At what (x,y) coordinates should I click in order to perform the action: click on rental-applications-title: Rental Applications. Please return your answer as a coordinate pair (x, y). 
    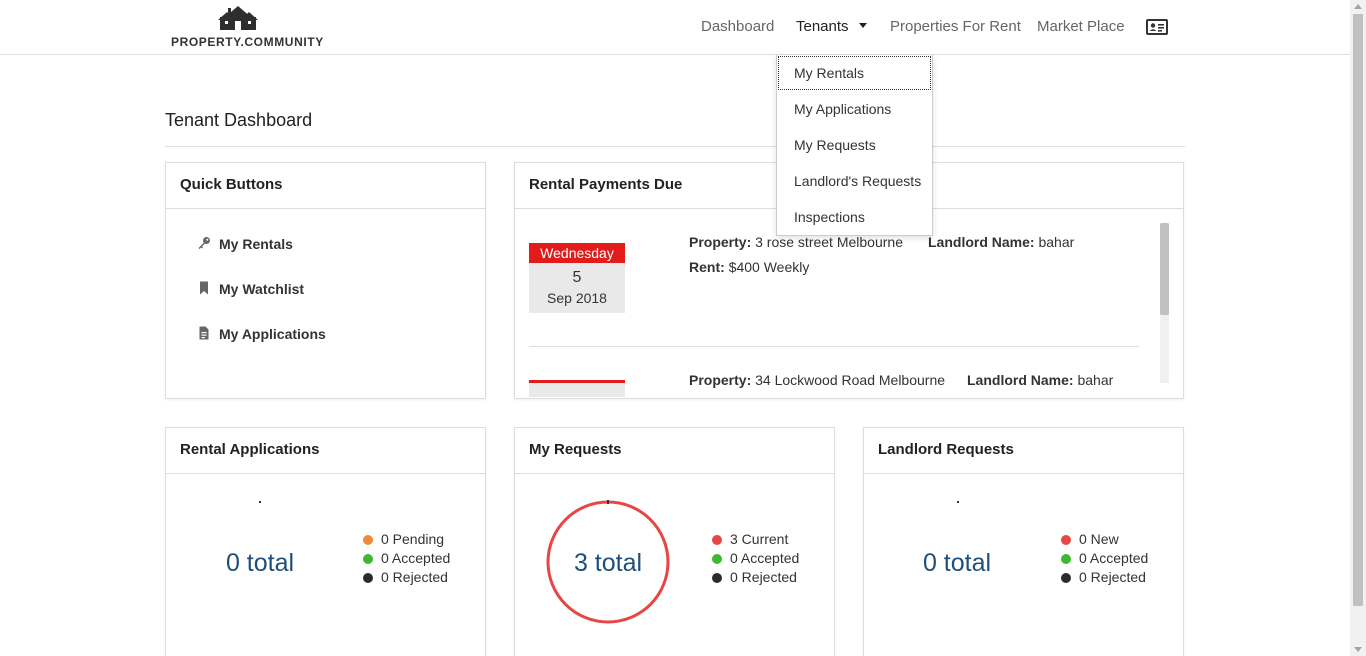
    Looking at the image, I should click on (325, 451).